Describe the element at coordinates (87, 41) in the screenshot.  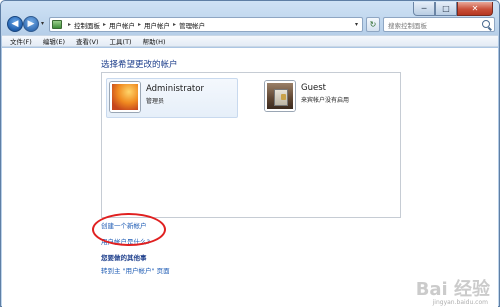
I see `menu-view: 查看(V)` at that location.